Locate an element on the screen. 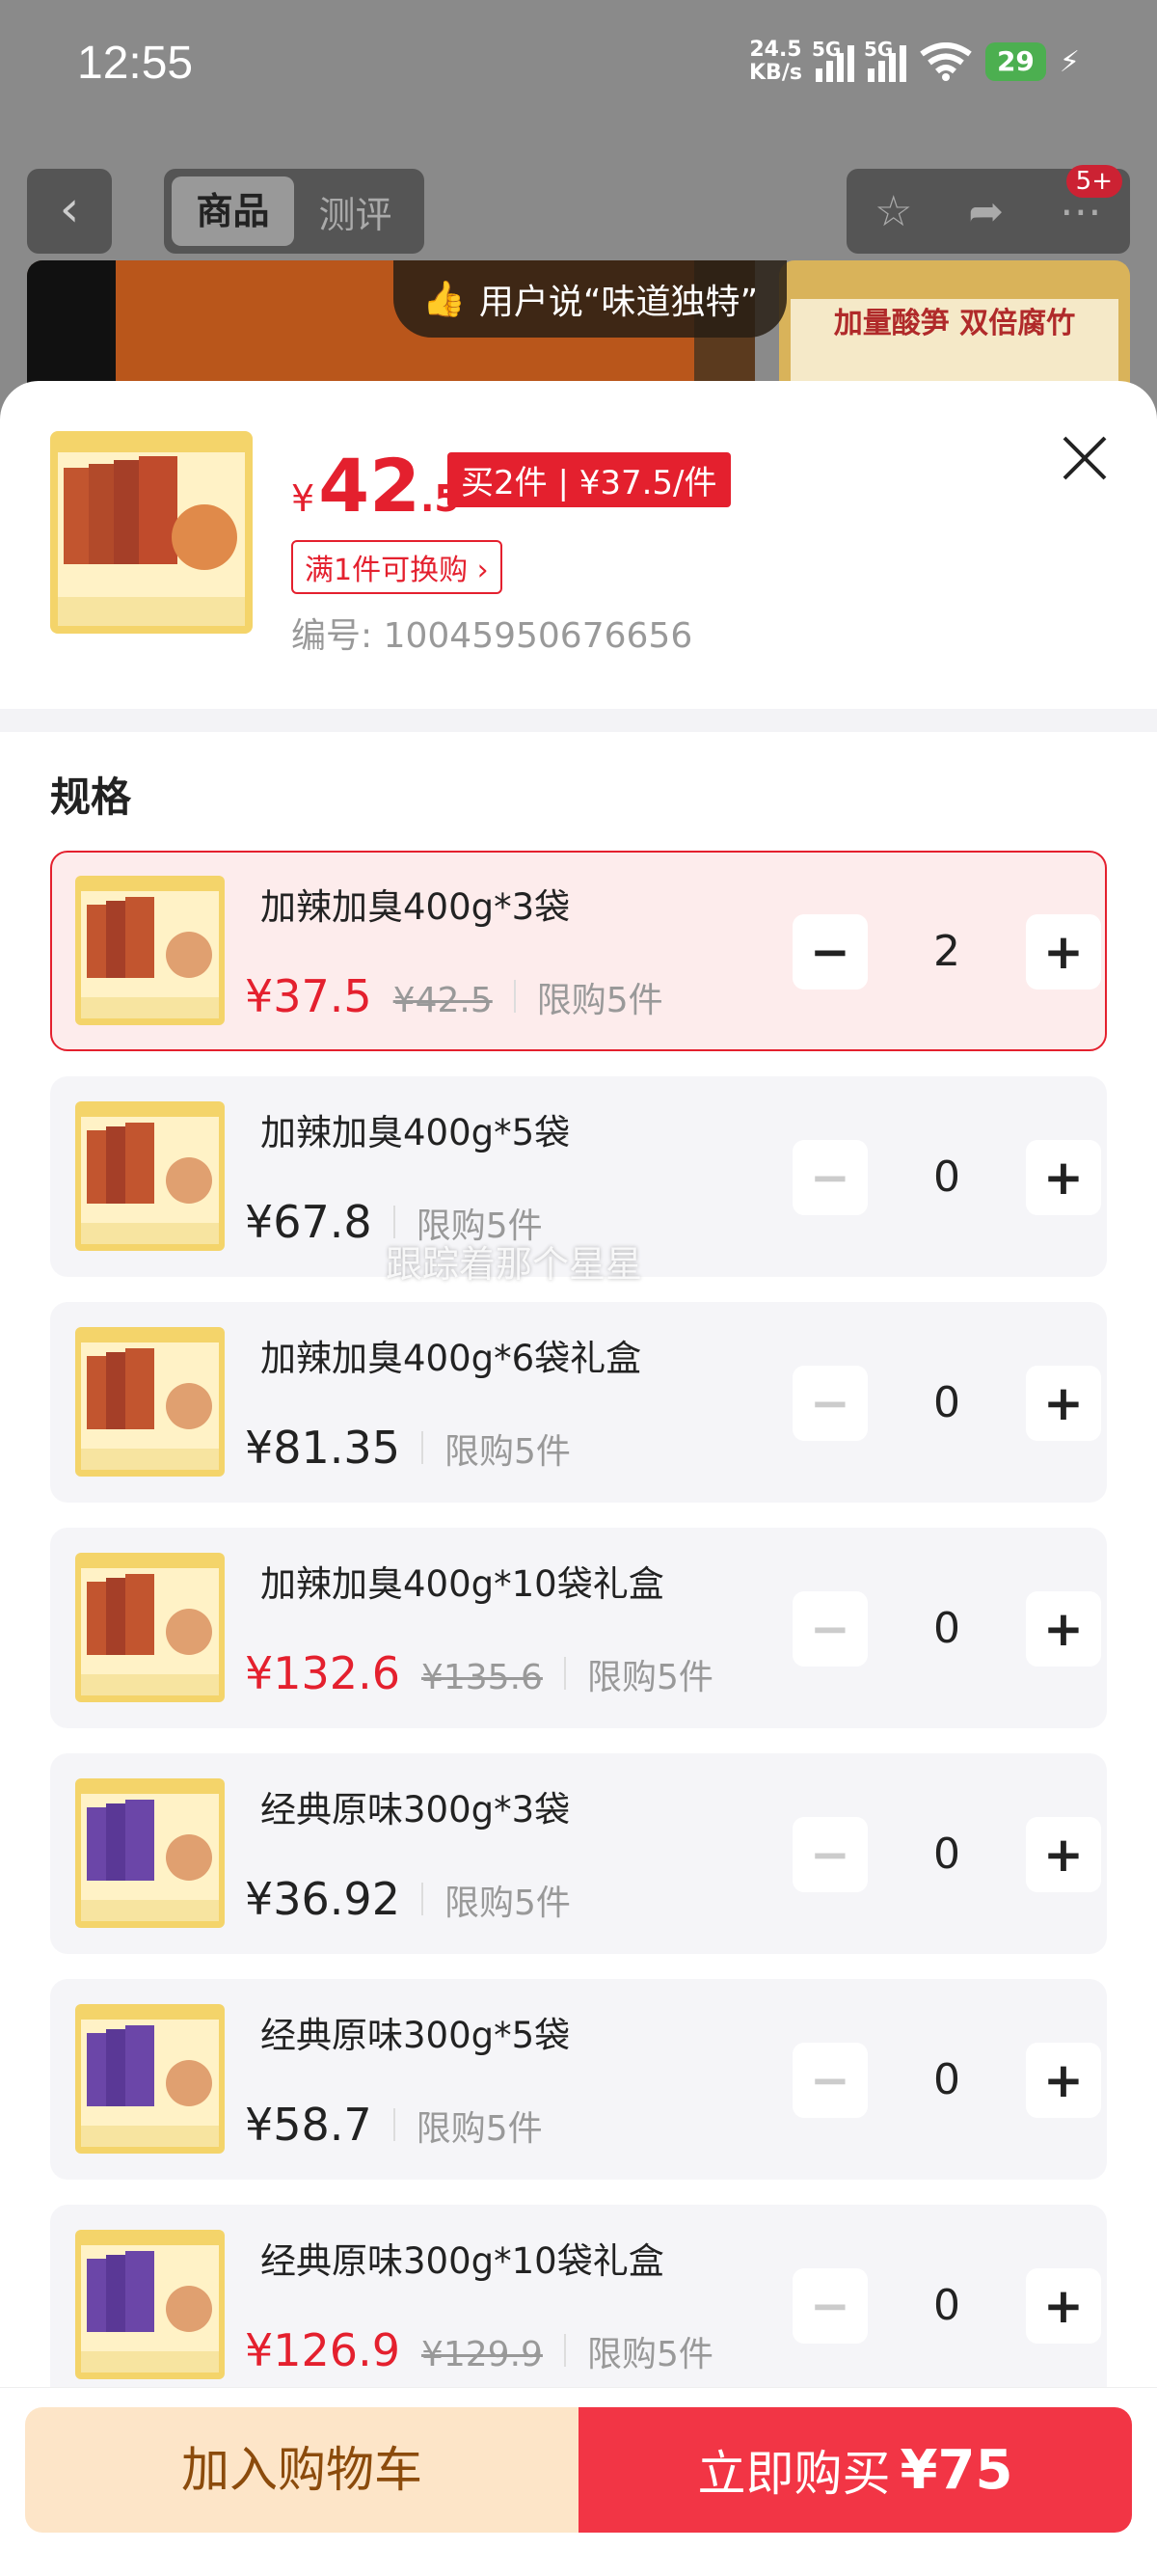 The height and width of the screenshot is (2576, 1157). option-price-row: ¥81.35 限购5件 is located at coordinates (408, 1448).